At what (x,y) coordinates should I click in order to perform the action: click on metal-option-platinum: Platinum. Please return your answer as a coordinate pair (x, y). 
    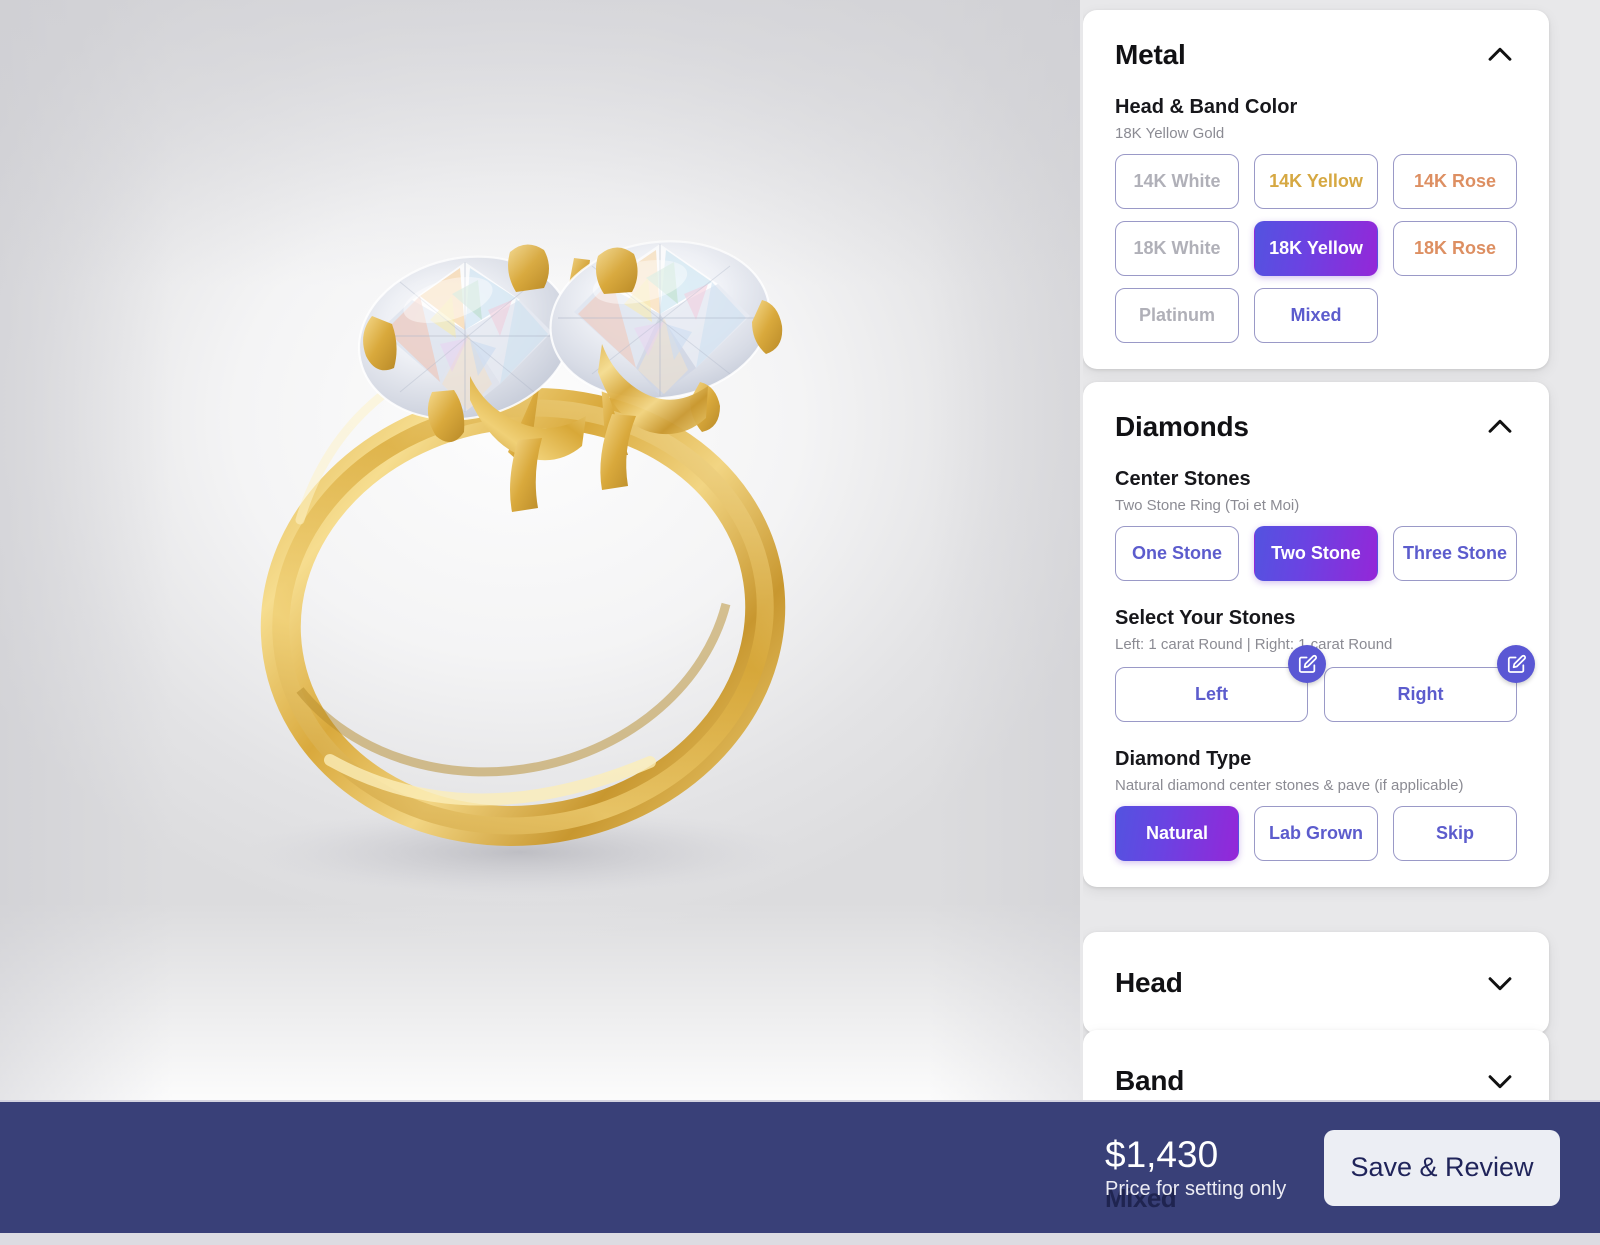
    Looking at the image, I should click on (1177, 315).